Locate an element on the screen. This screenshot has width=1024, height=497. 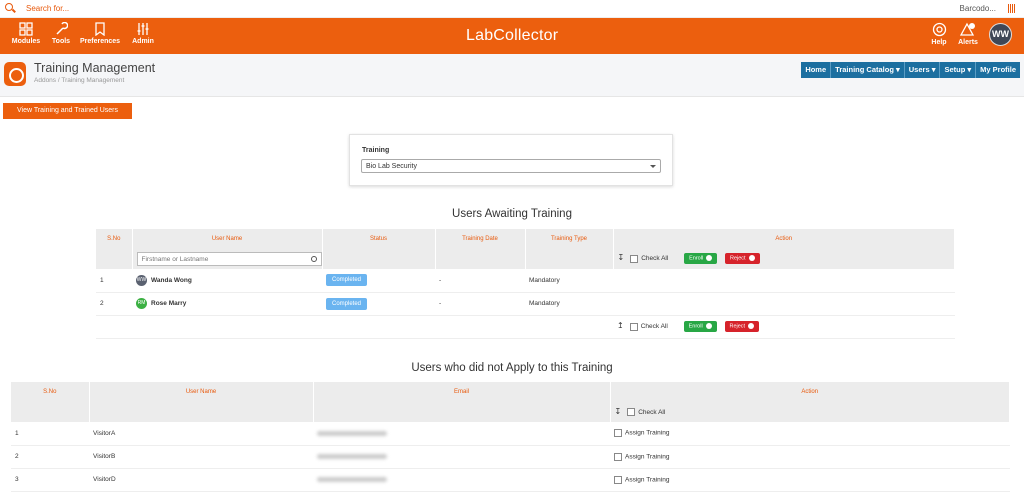
sno-cell: 3 is located at coordinates (50, 480).